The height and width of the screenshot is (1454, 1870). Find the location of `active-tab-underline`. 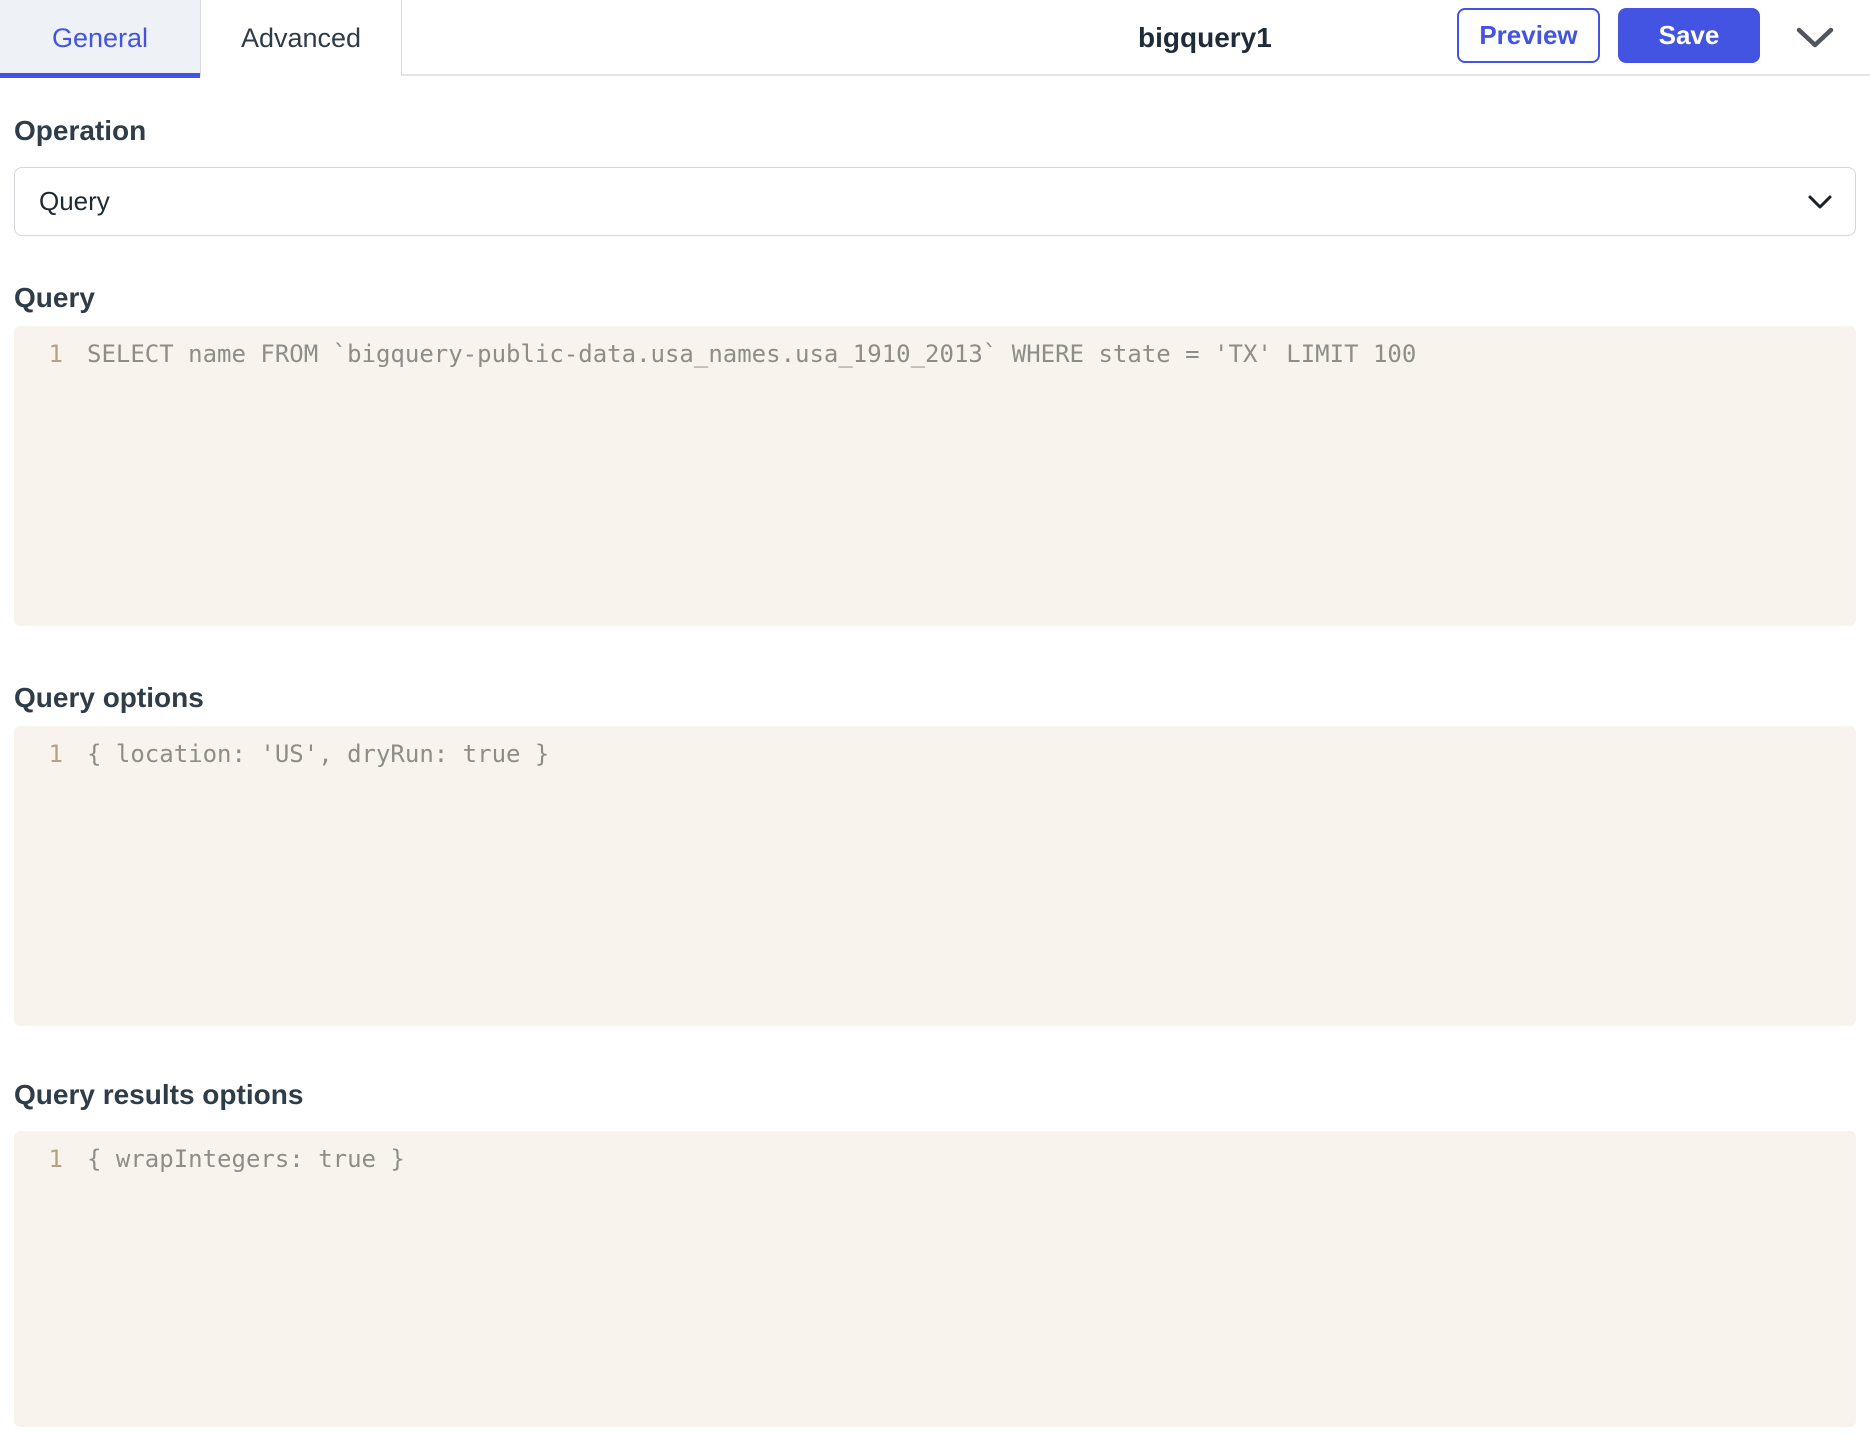

active-tab-underline is located at coordinates (100, 75).